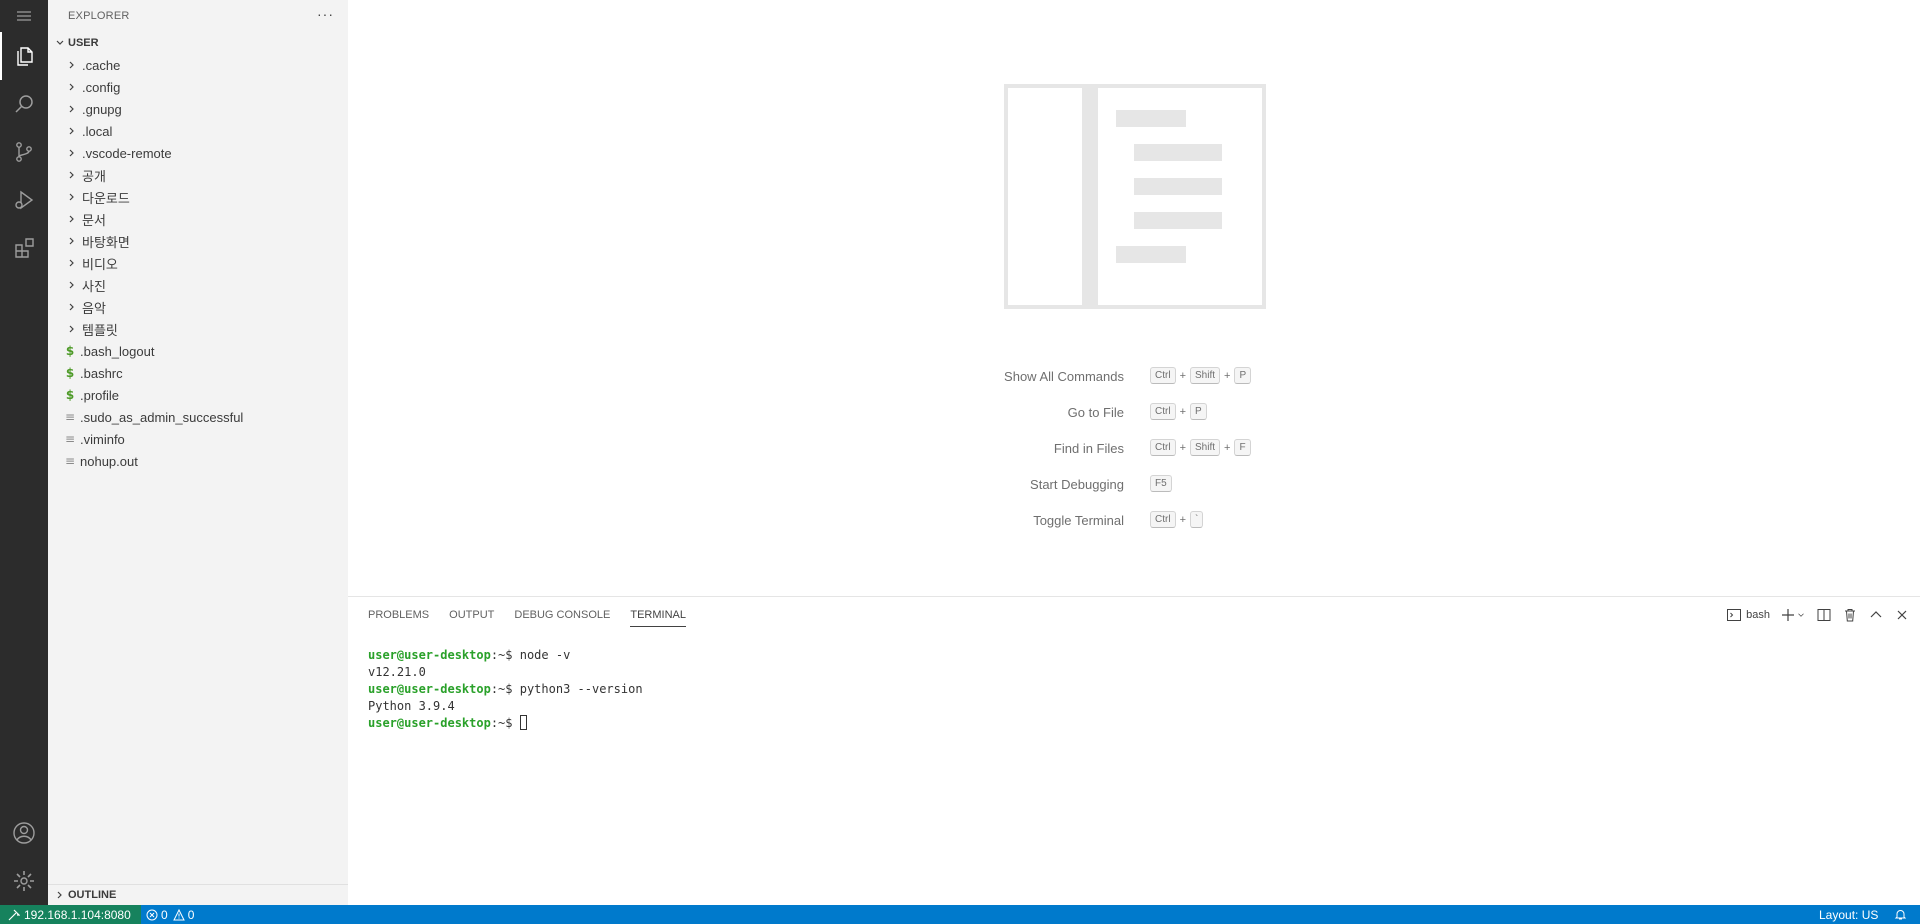 The image size is (1920, 924). I want to click on folder-item: 템플릿, so click(198, 329).